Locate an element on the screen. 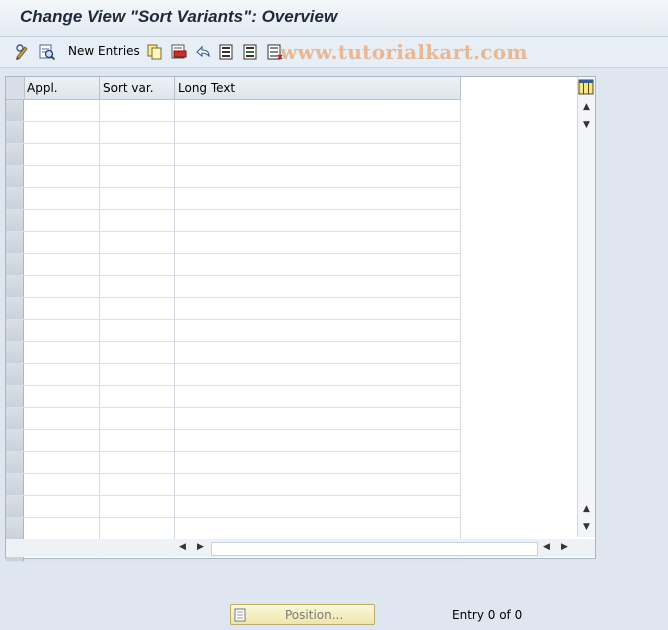  vertical-scrollbar: ▲ ▼ ▲ ▼ is located at coordinates (586, 307).